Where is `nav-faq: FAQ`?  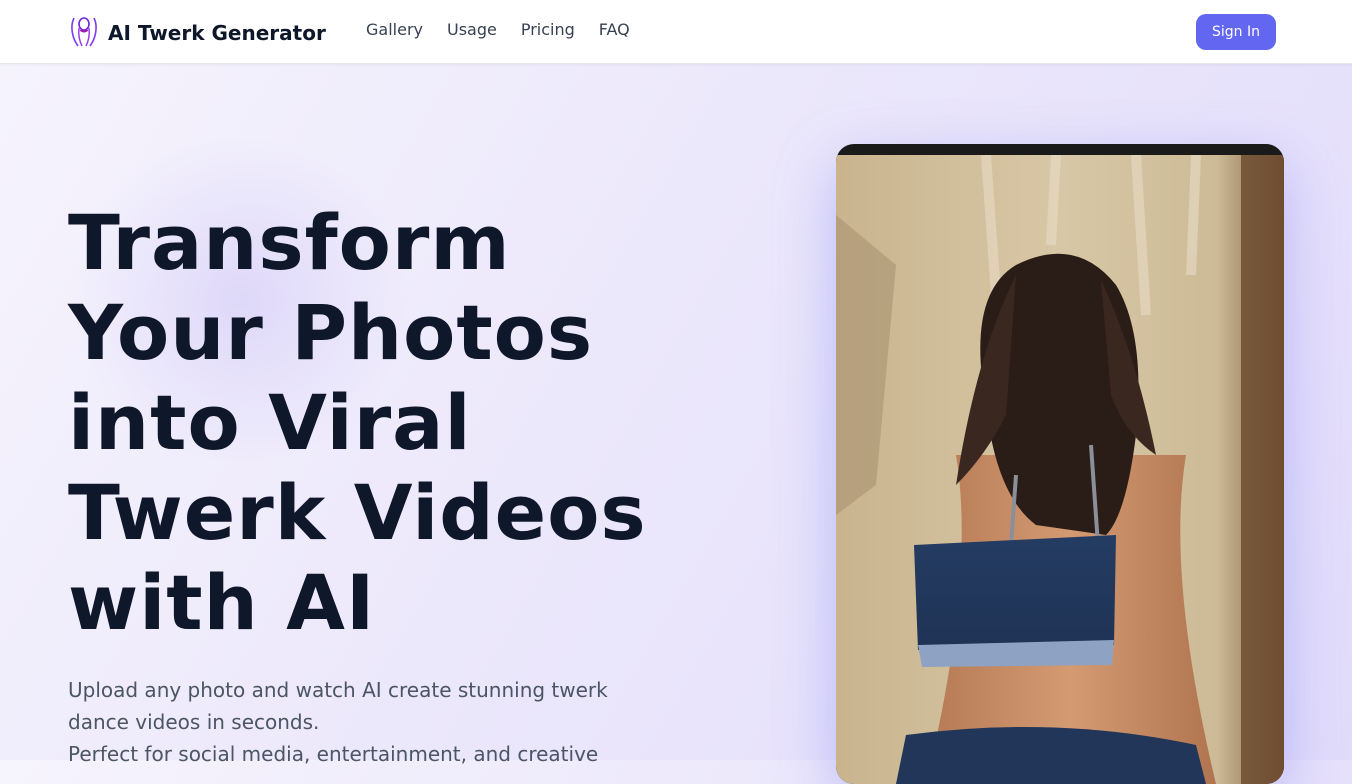 nav-faq: FAQ is located at coordinates (614, 29).